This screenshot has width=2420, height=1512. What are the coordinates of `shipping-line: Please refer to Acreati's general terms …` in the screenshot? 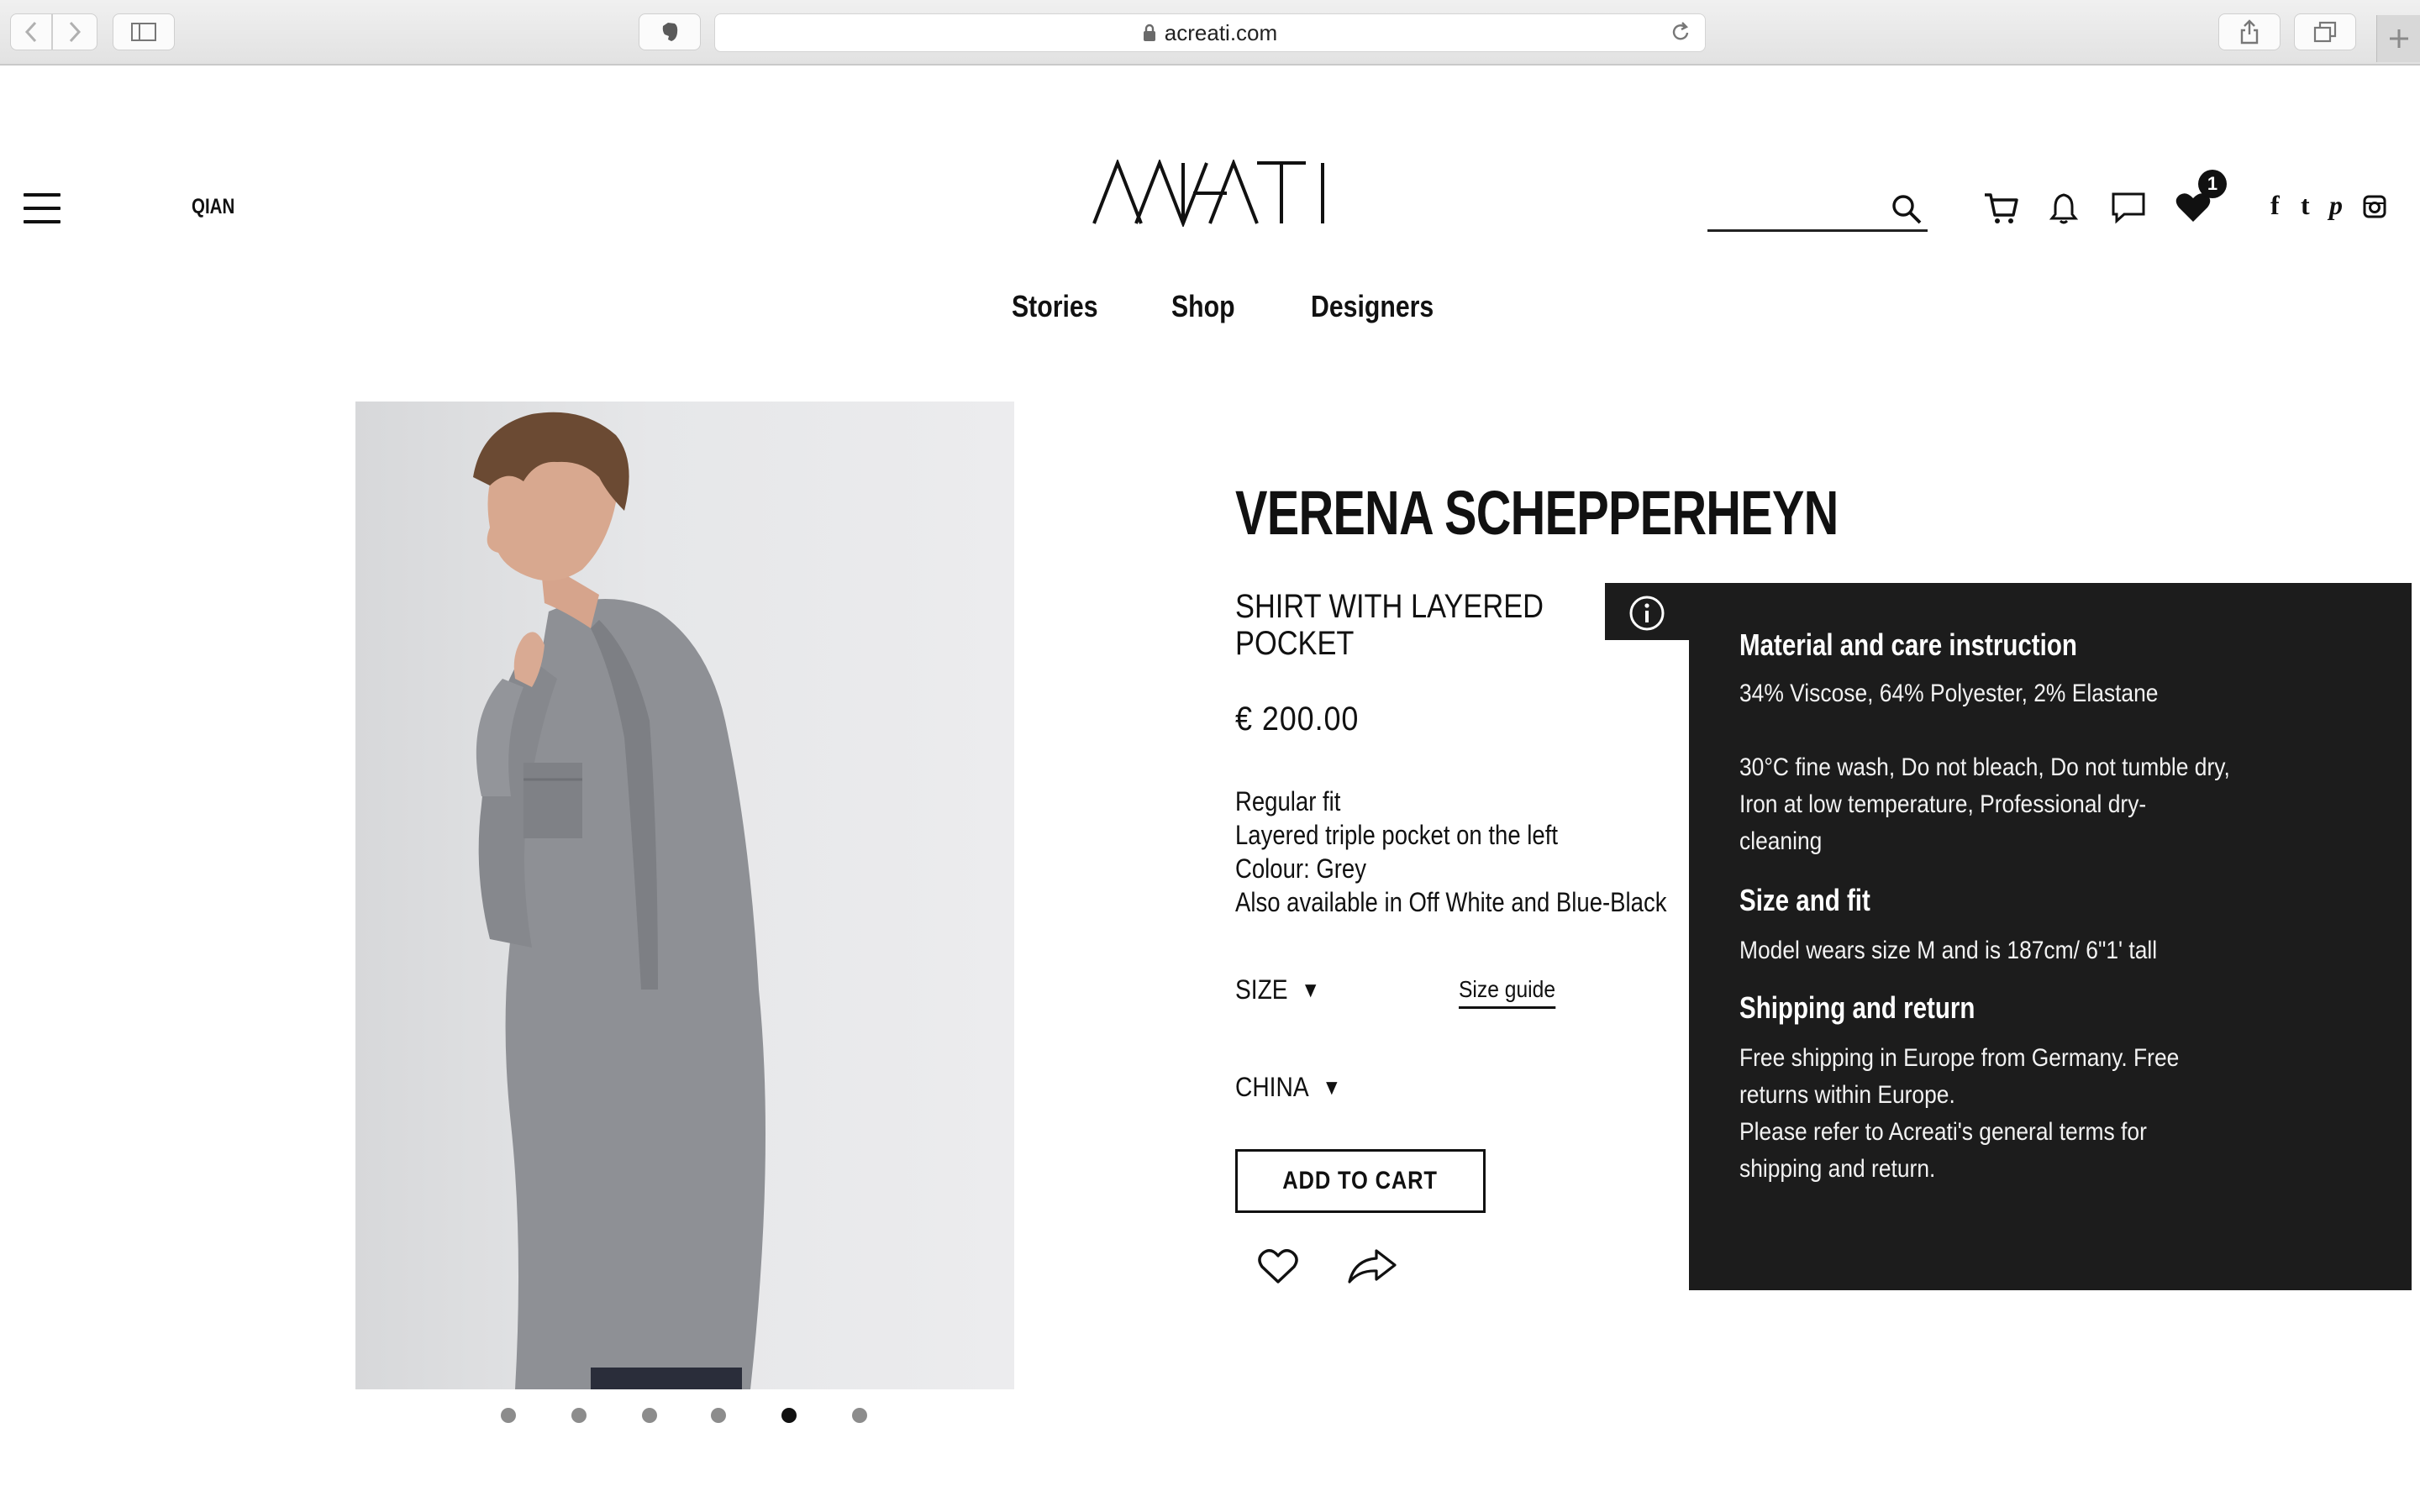 It's located at (1943, 1132).